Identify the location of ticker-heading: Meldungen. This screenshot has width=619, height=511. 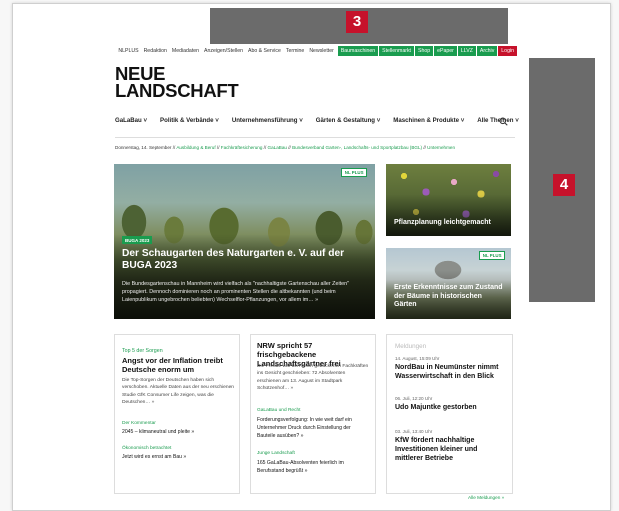
(411, 346).